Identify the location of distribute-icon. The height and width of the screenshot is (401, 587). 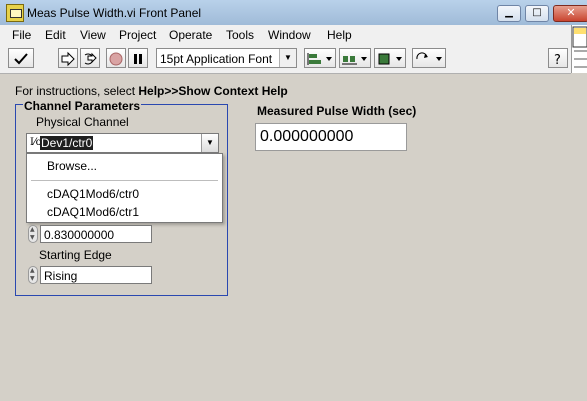
(355, 58).